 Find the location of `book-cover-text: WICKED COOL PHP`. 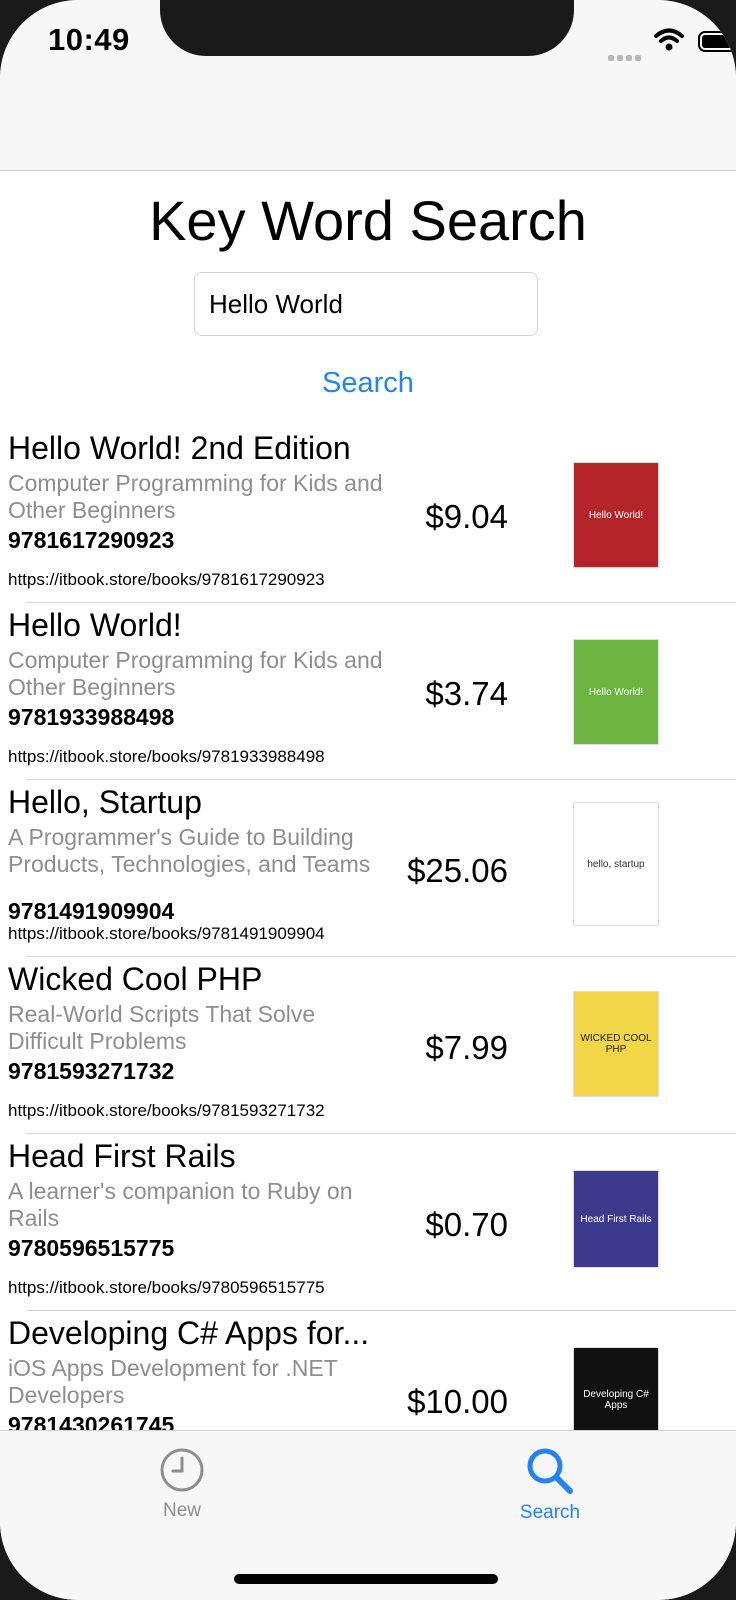

book-cover-text: WICKED COOL PHP is located at coordinates (616, 1044).